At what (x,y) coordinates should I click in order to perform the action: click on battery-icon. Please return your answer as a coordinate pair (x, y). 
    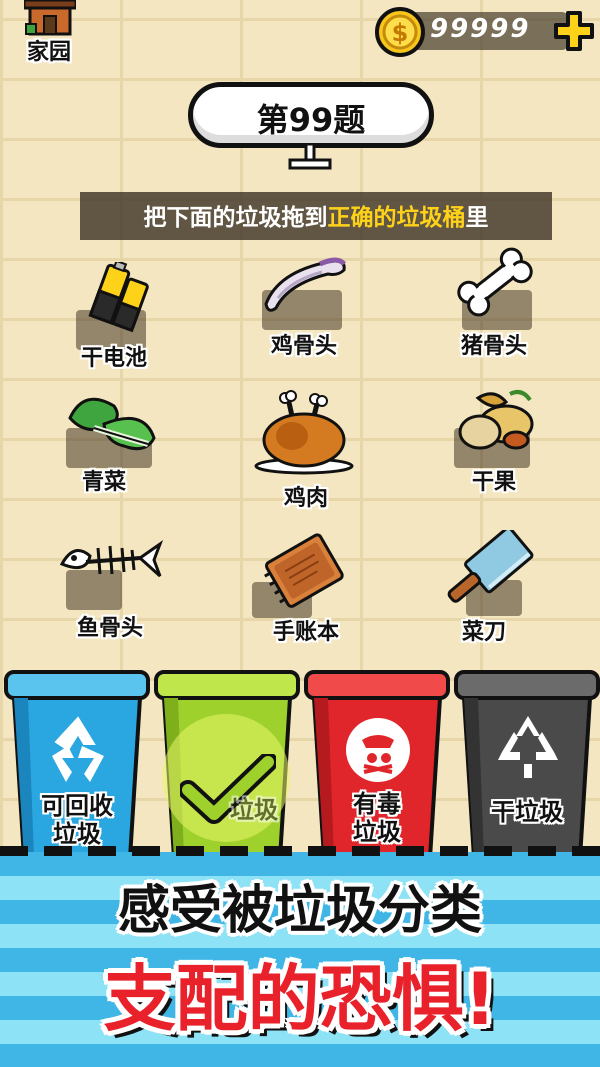
    Looking at the image, I should click on (118, 297).